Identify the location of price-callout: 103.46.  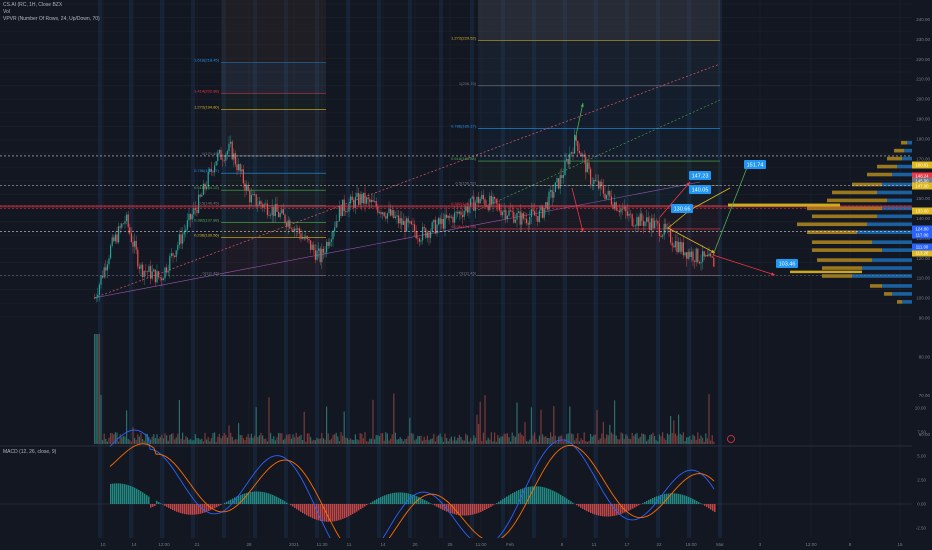
(787, 263).